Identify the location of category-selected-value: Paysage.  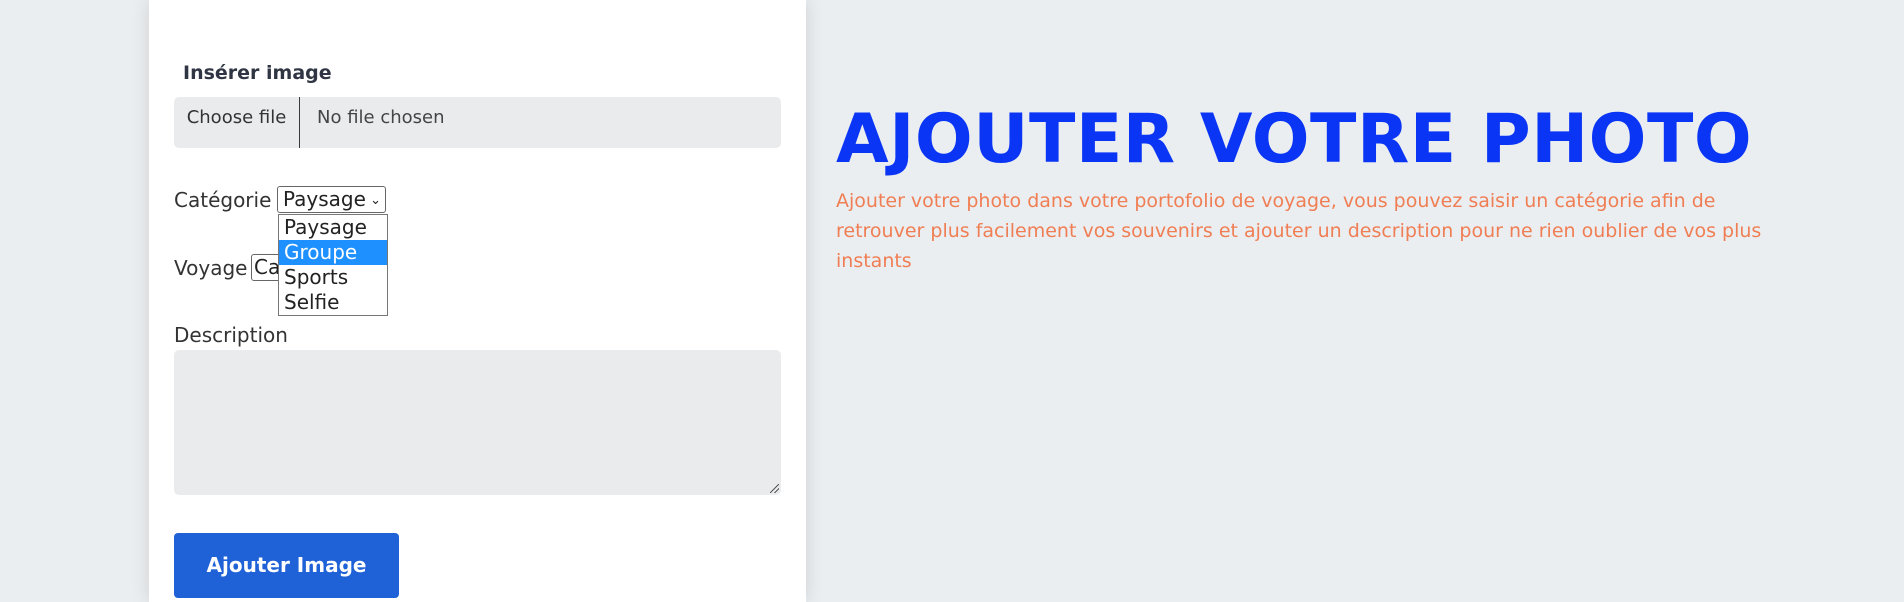
(324, 199).